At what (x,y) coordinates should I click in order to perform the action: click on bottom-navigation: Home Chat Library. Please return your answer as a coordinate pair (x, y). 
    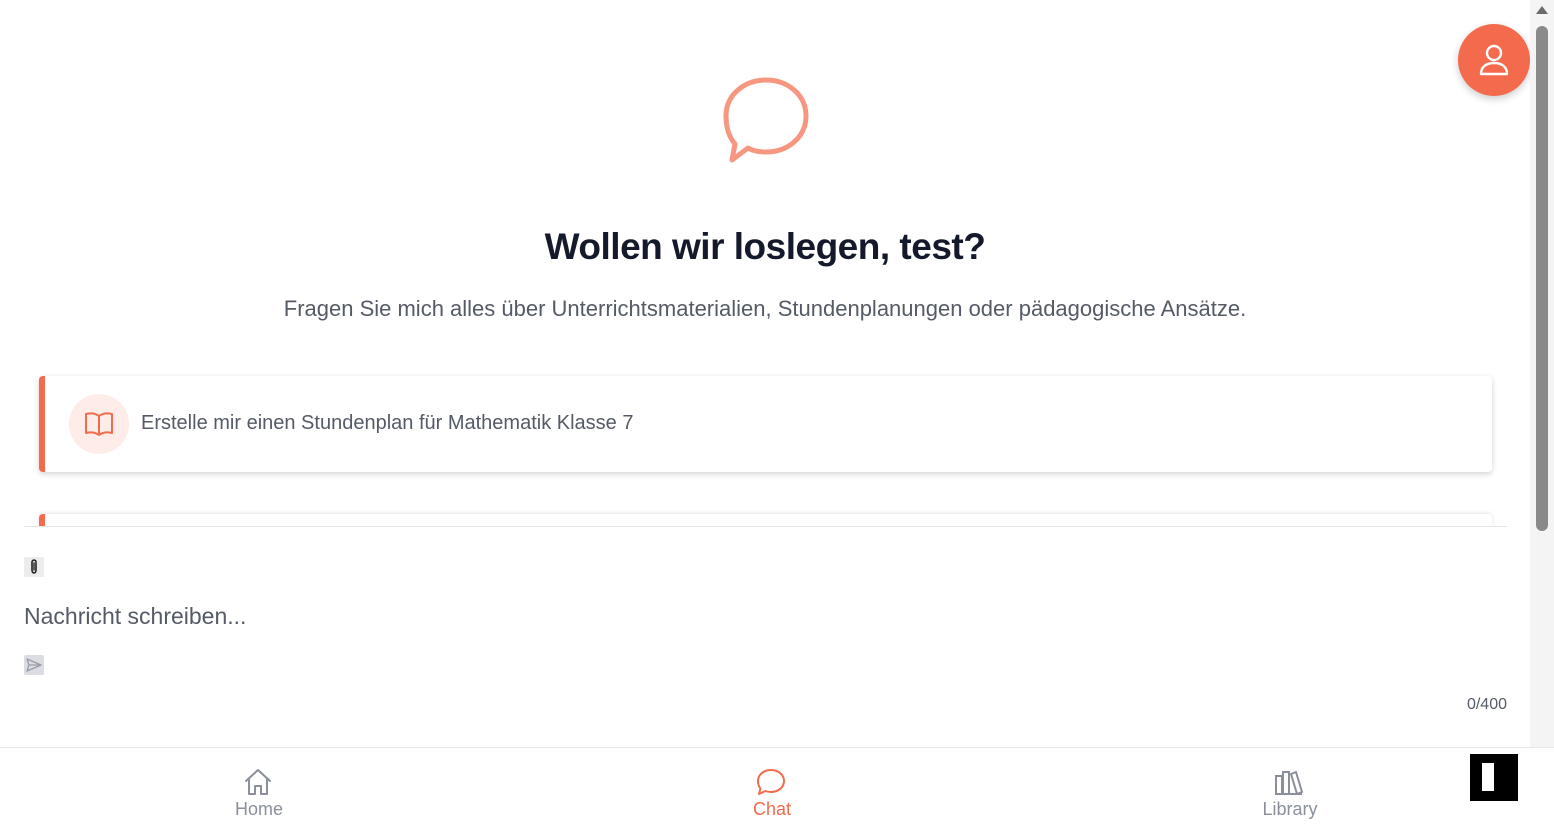
    Looking at the image, I should click on (777, 792).